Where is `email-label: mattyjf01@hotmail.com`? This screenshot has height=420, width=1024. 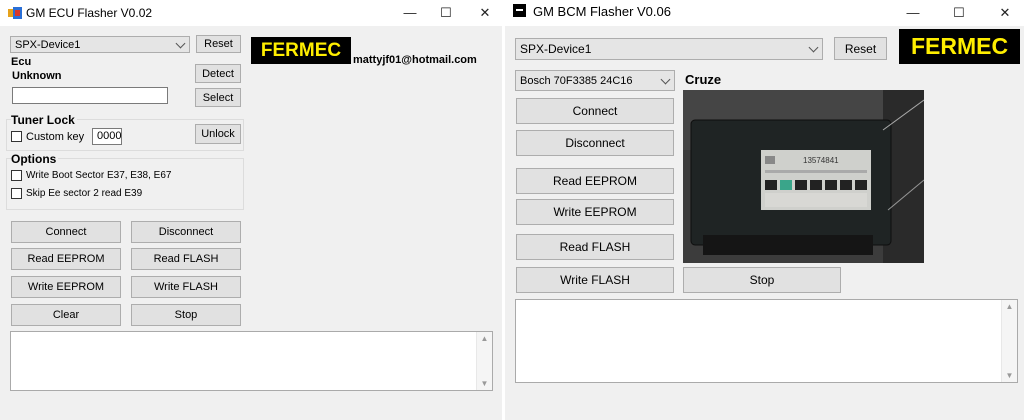
email-label: mattyjf01@hotmail.com is located at coordinates (415, 60).